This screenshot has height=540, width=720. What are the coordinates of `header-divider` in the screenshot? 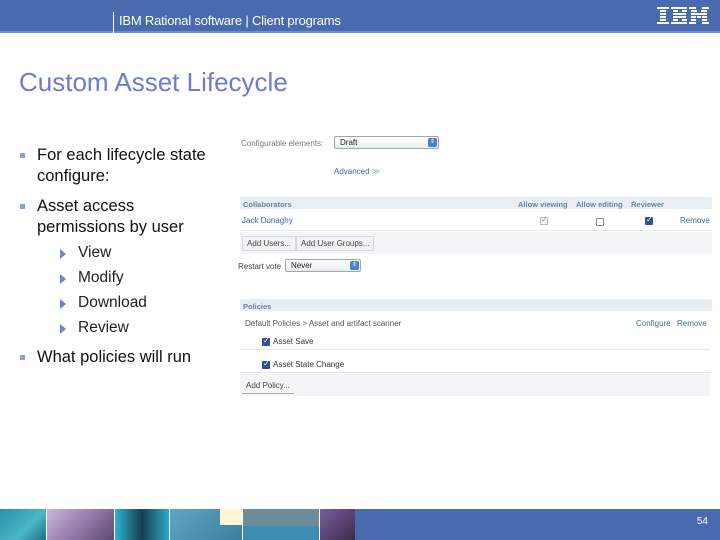 It's located at (113, 24).